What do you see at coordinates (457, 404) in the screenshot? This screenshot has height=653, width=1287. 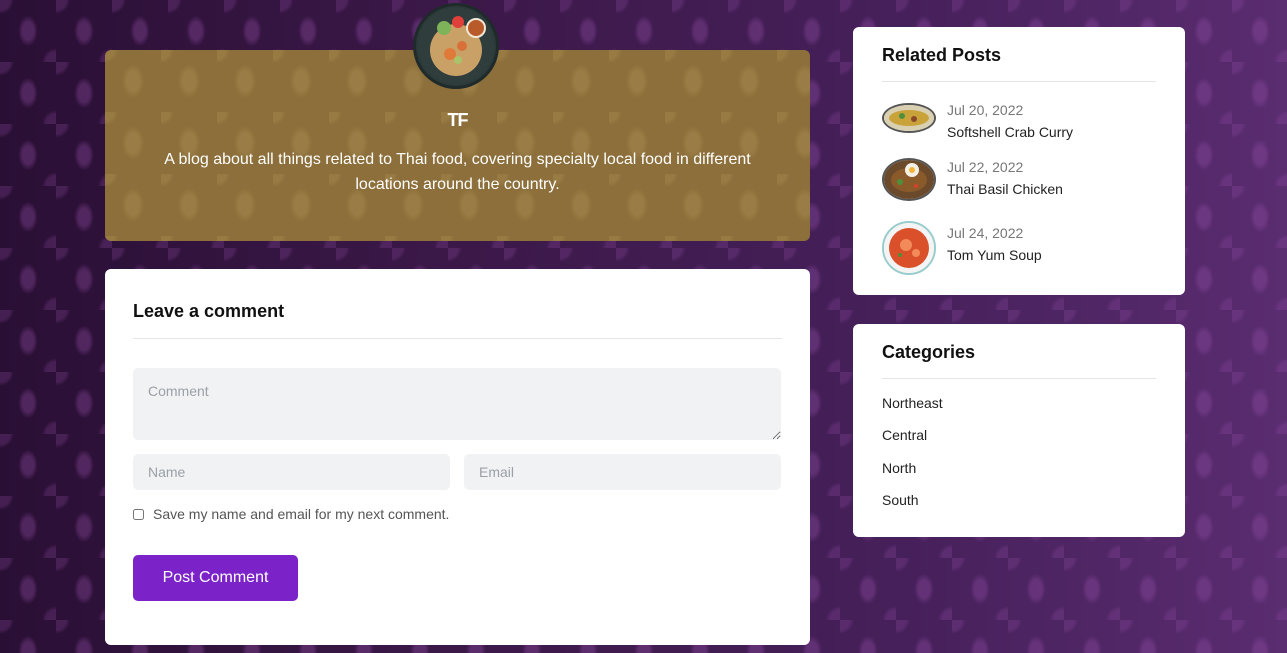 I see `comment-textarea` at bounding box center [457, 404].